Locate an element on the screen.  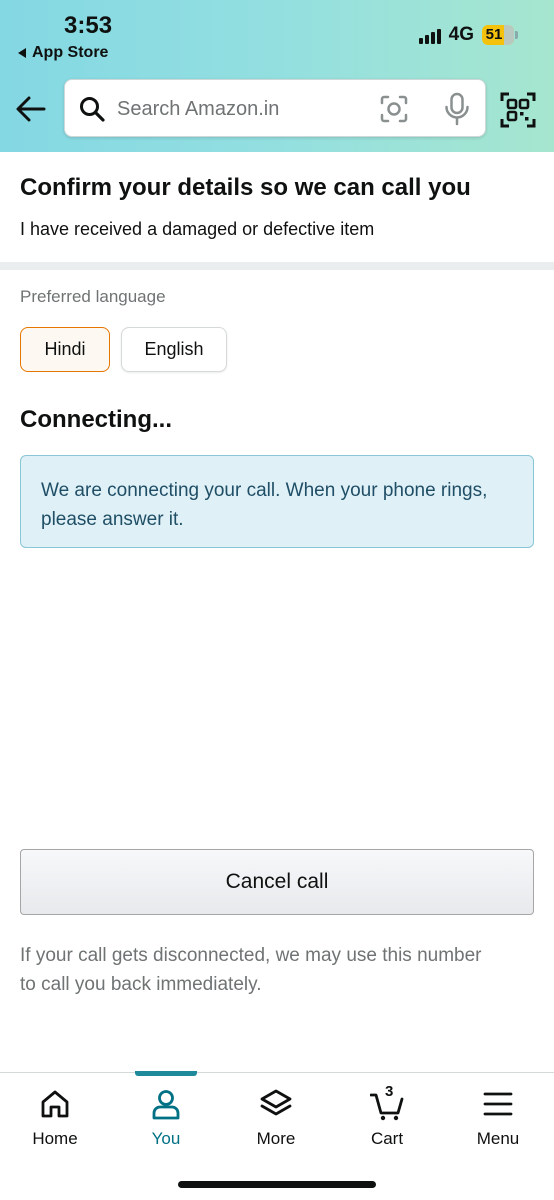
cart-count-badge: 3 is located at coordinates (389, 1091).